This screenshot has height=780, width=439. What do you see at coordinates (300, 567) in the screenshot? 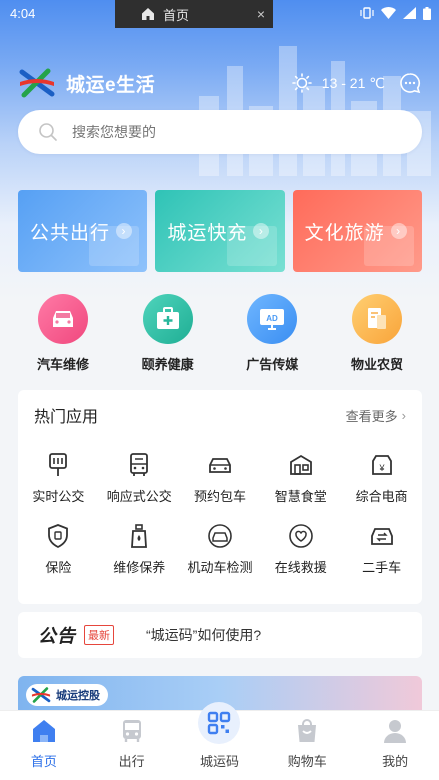
I see `app-label: 在线救援` at bounding box center [300, 567].